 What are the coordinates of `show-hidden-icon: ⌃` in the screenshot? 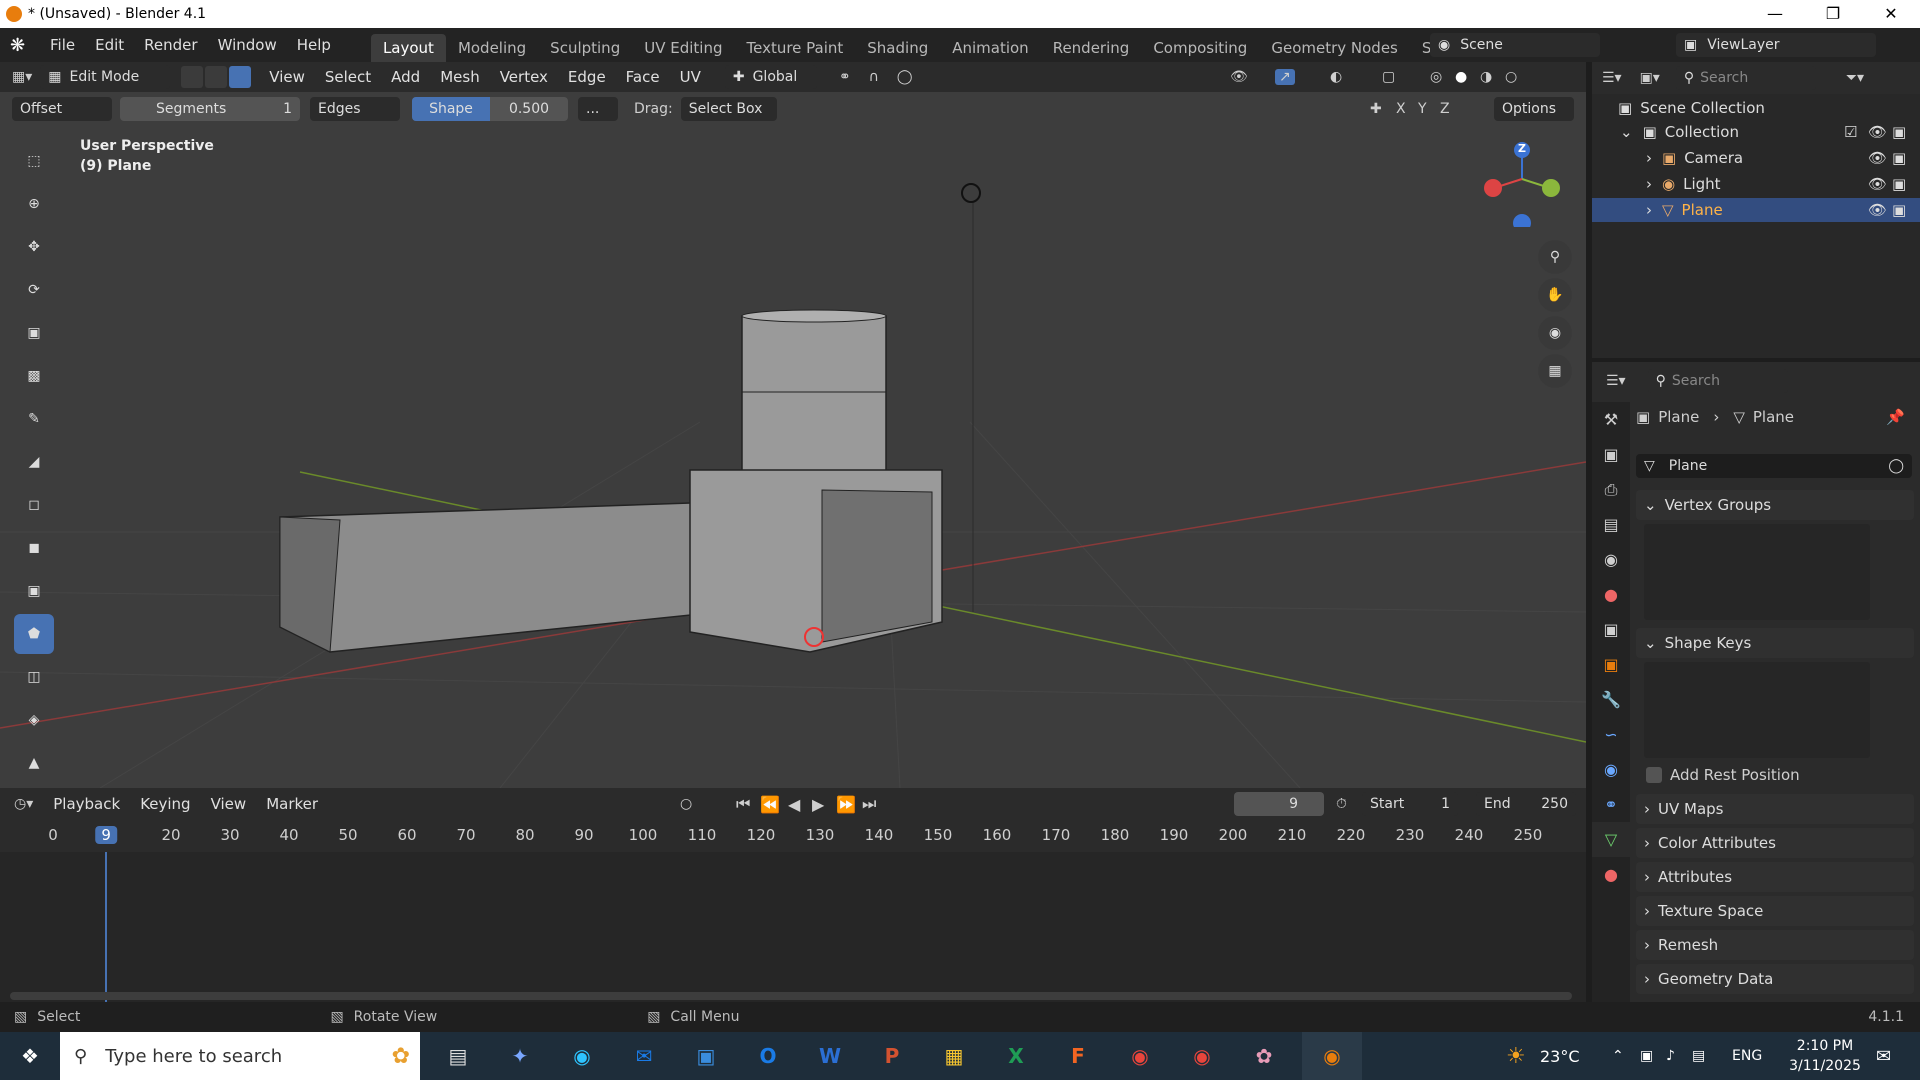 It's located at (1618, 1056).